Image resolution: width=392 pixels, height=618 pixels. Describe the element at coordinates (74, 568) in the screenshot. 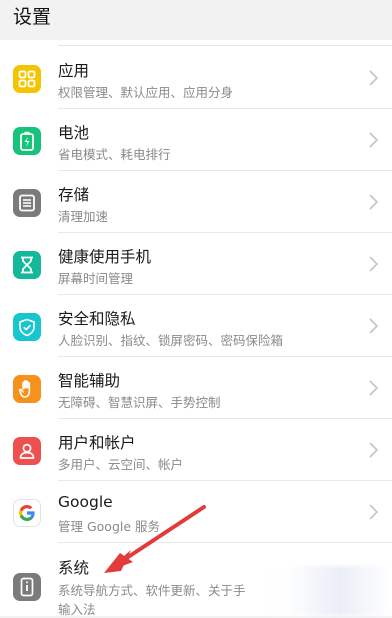

I see `settings-item-title: 系统` at that location.